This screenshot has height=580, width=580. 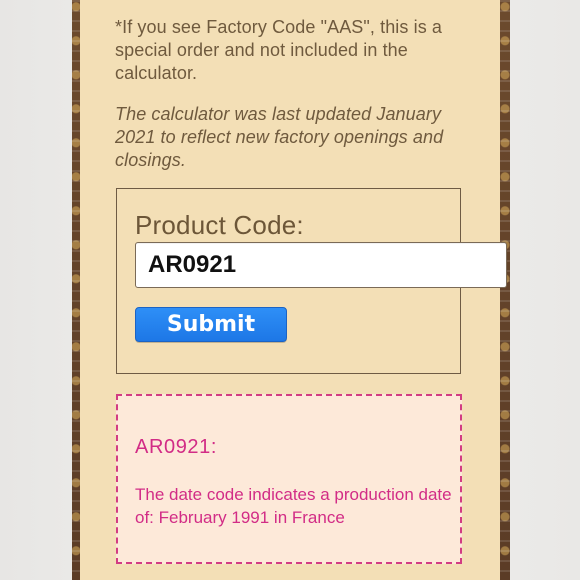 What do you see at coordinates (76, 290) in the screenshot?
I see `left-pattern-border` at bounding box center [76, 290].